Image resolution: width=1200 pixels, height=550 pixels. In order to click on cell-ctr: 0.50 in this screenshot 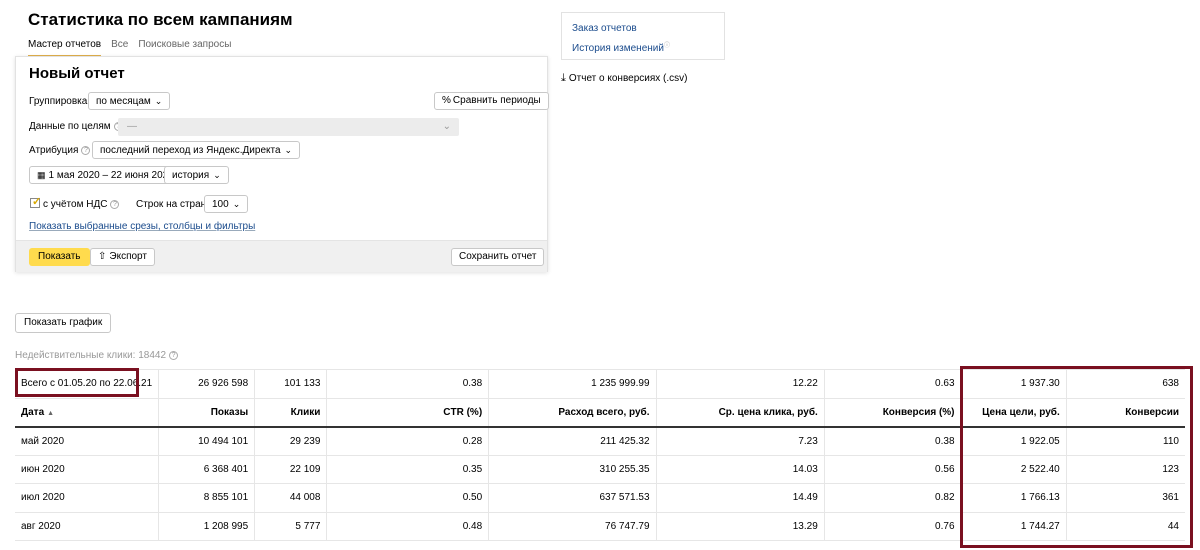, I will do `click(408, 498)`.